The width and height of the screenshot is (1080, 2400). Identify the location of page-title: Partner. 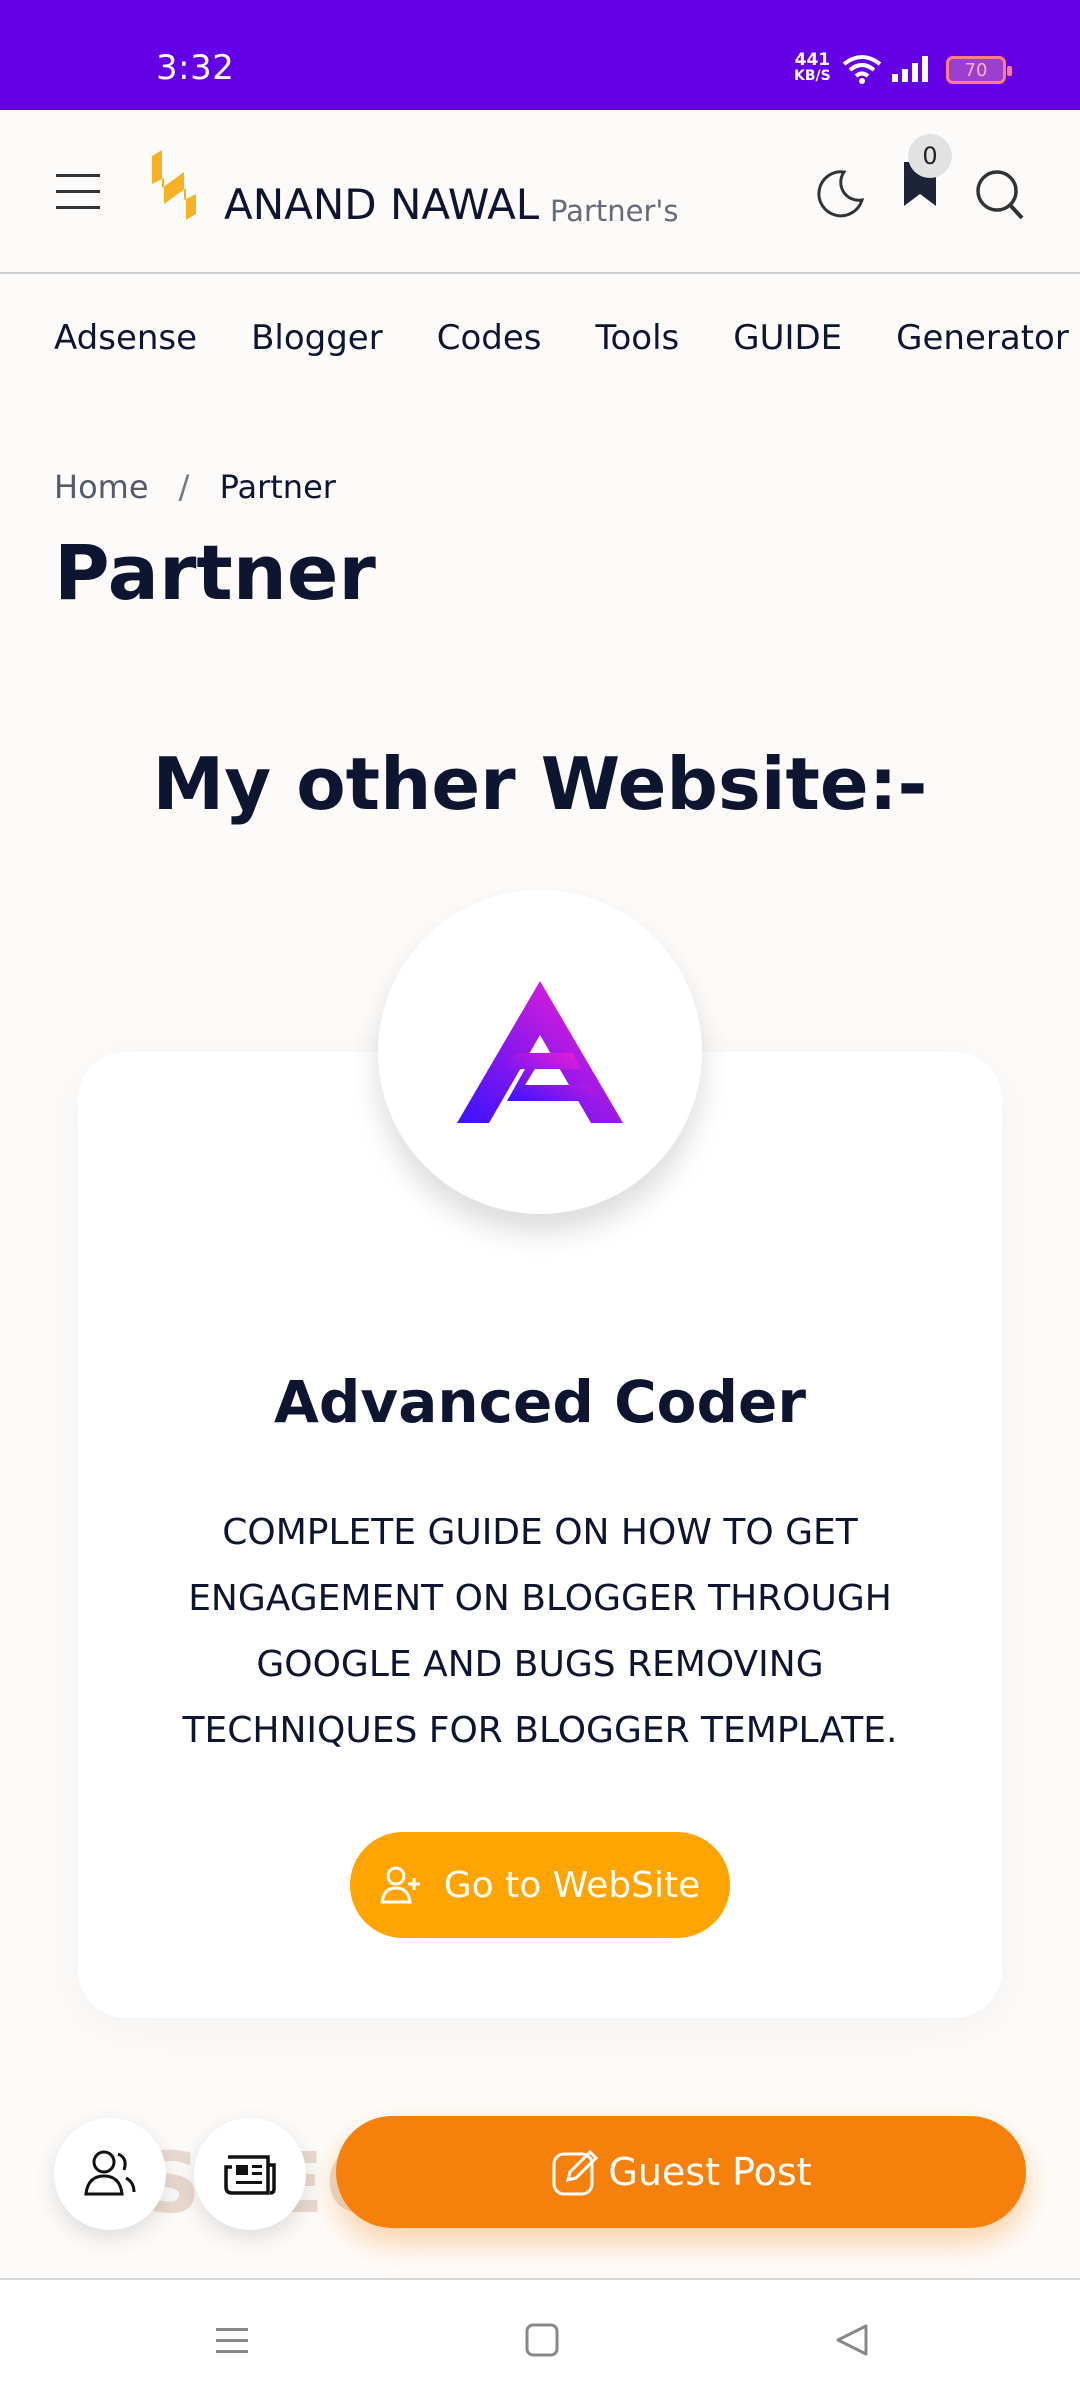
(215, 572).